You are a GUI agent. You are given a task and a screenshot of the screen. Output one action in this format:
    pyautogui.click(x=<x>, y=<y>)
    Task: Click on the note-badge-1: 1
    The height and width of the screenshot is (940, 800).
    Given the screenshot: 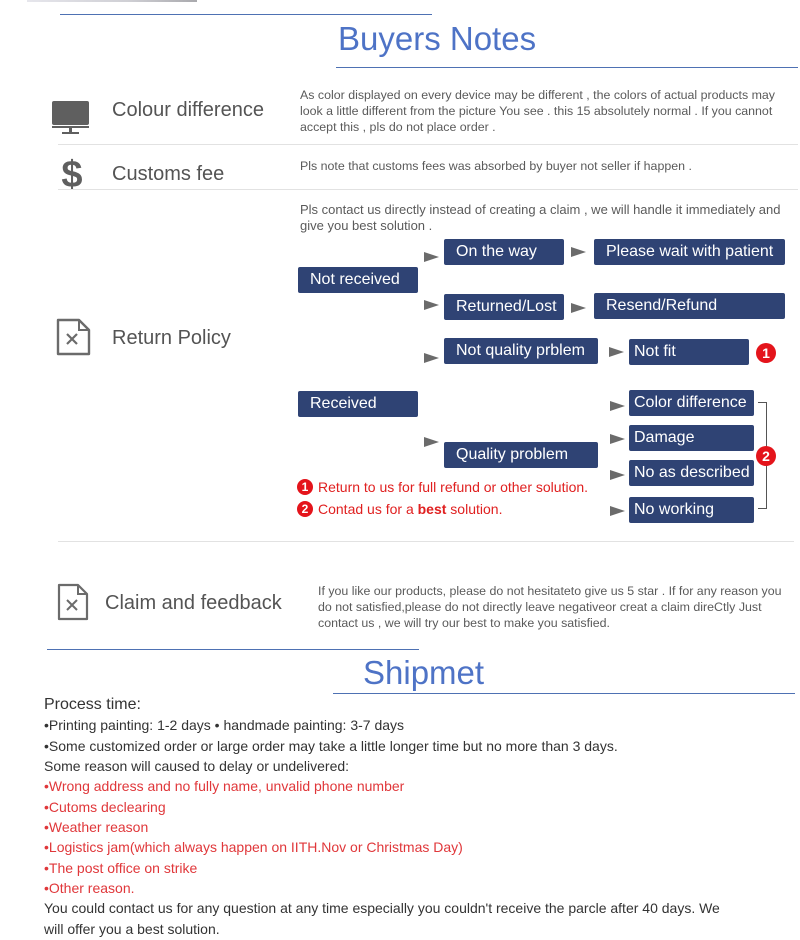 What is the action you would take?
    pyautogui.click(x=305, y=487)
    